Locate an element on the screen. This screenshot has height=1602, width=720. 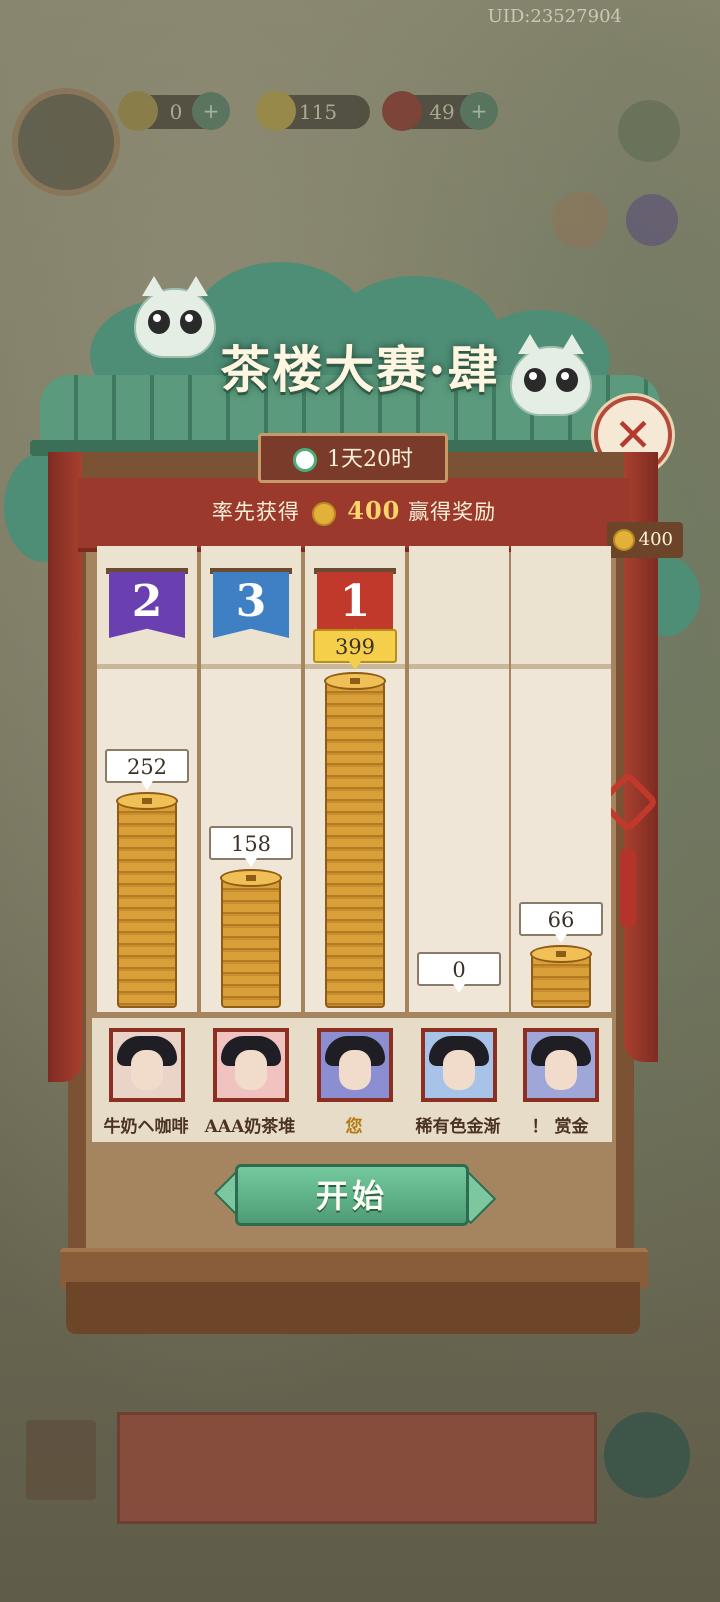
coin-count-bubble: 158 is located at coordinates (251, 846).